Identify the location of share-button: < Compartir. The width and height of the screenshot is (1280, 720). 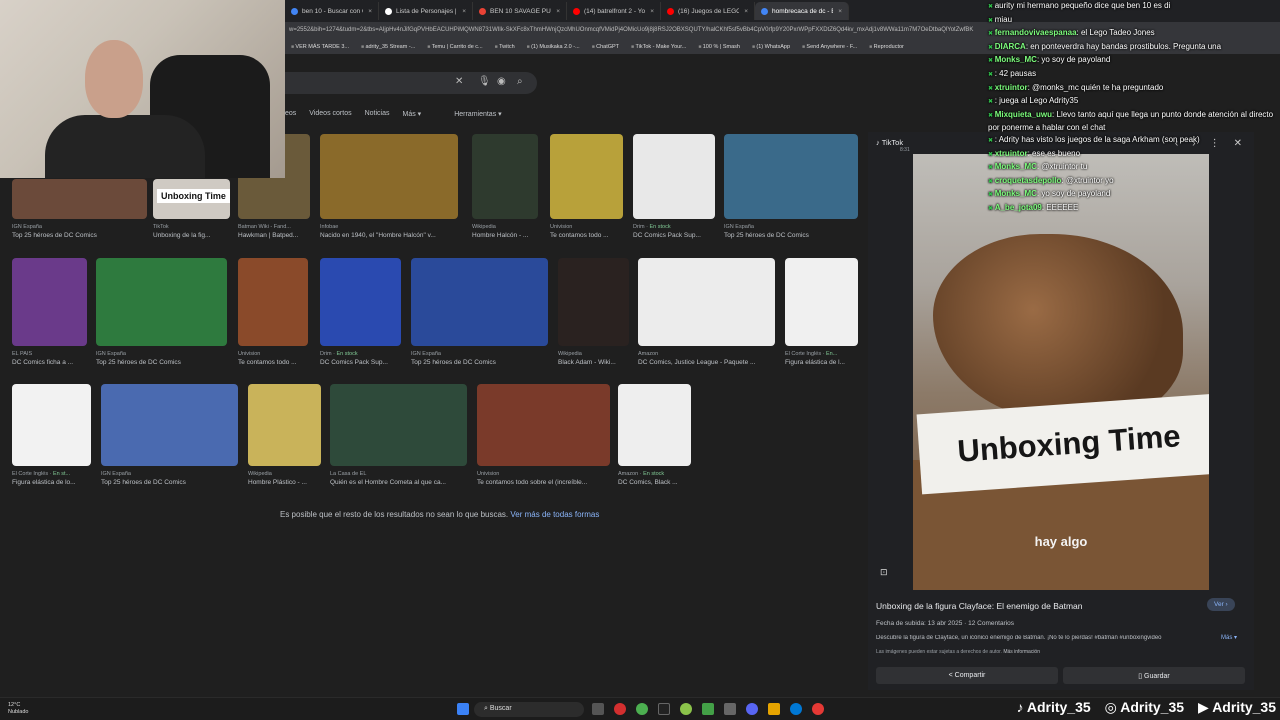
(967, 675).